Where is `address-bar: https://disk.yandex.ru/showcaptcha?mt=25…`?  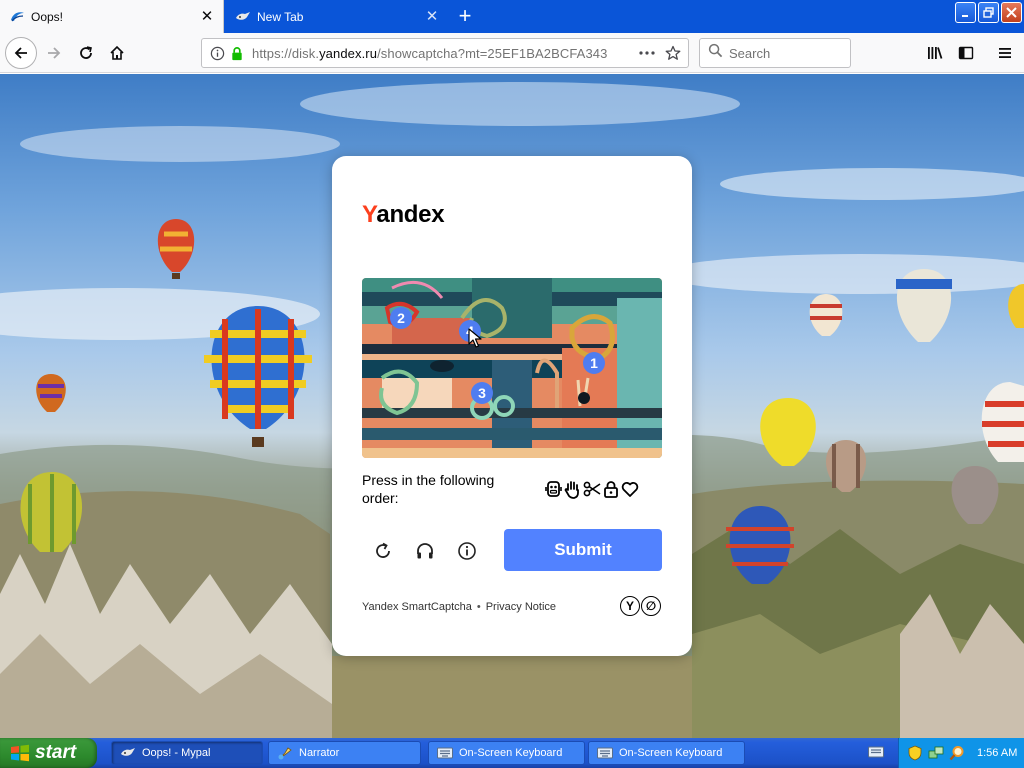
address-bar: https://disk.yandex.ru/showcaptcha?mt=25… is located at coordinates (445, 53).